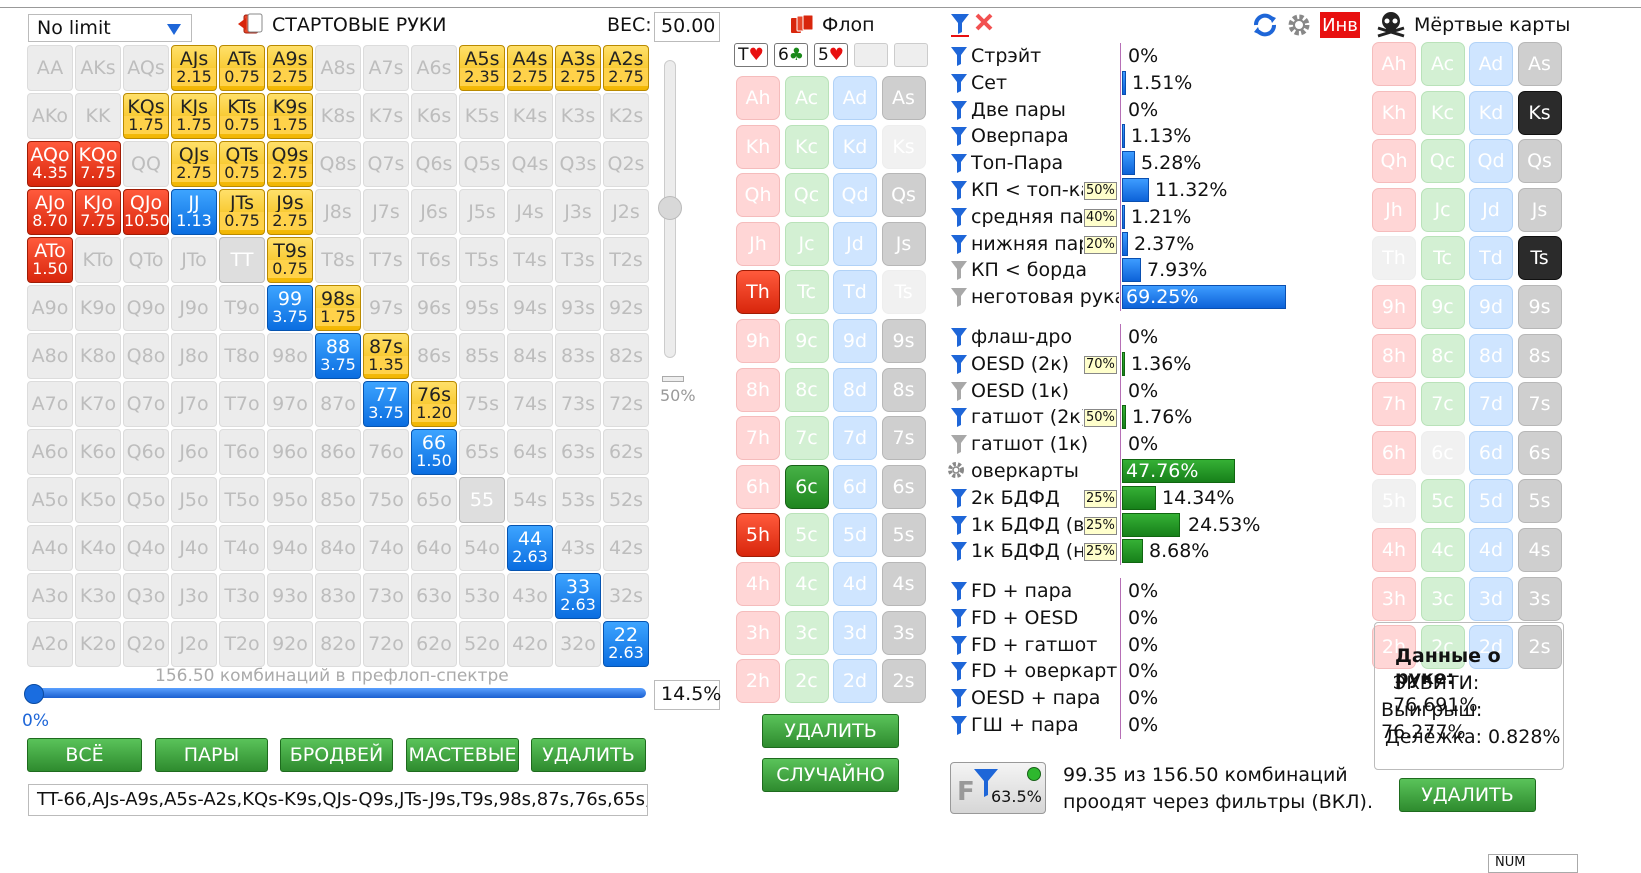  Describe the element at coordinates (1265, 25) in the screenshot. I see `refresh-icon` at that location.